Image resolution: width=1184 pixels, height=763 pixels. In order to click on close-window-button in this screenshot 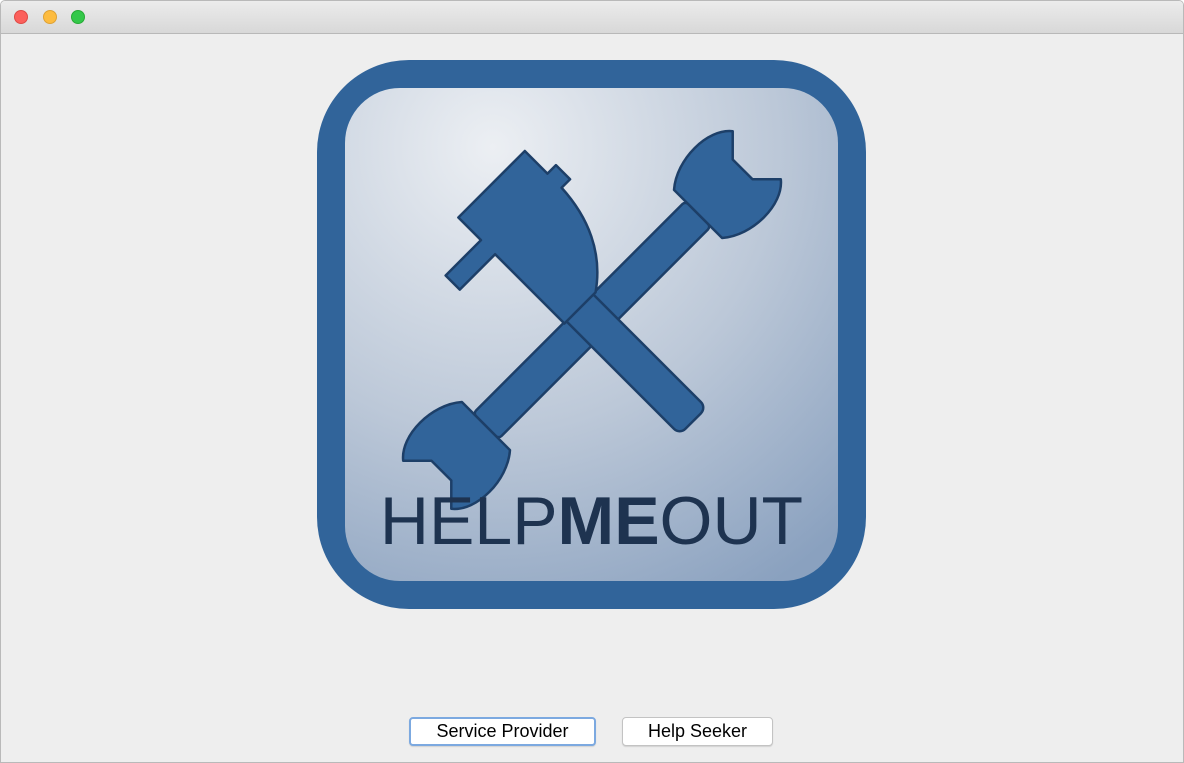, I will do `click(21, 17)`.